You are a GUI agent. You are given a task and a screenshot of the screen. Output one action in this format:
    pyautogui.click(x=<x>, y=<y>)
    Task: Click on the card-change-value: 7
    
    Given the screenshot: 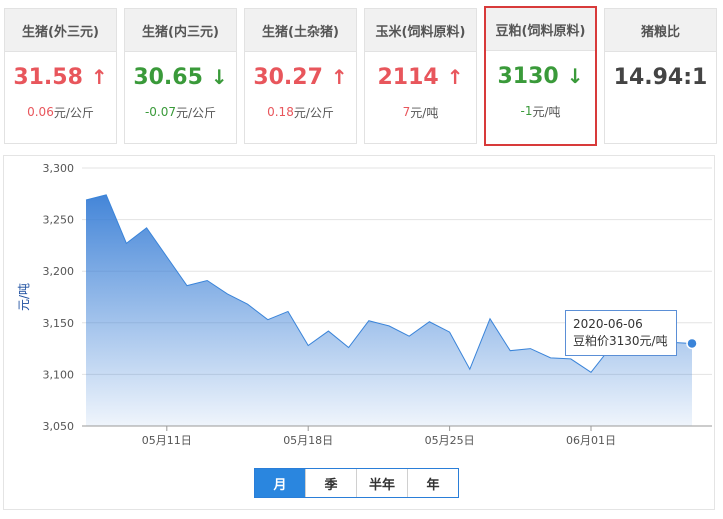 What is the action you would take?
    pyautogui.click(x=406, y=112)
    